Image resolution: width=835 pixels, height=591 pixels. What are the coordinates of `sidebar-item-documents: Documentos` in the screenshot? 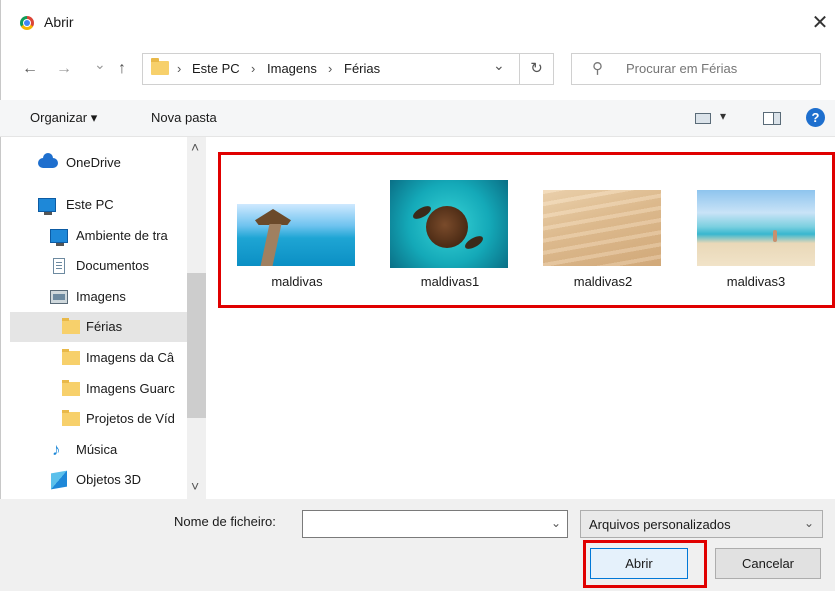 It's located at (102, 266).